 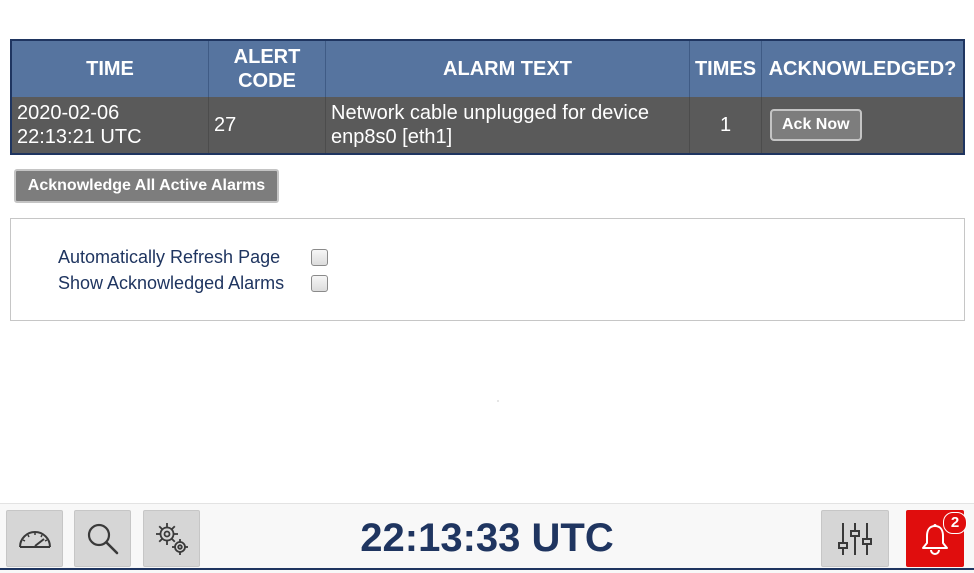 I want to click on sliders-icon, so click(x=855, y=538).